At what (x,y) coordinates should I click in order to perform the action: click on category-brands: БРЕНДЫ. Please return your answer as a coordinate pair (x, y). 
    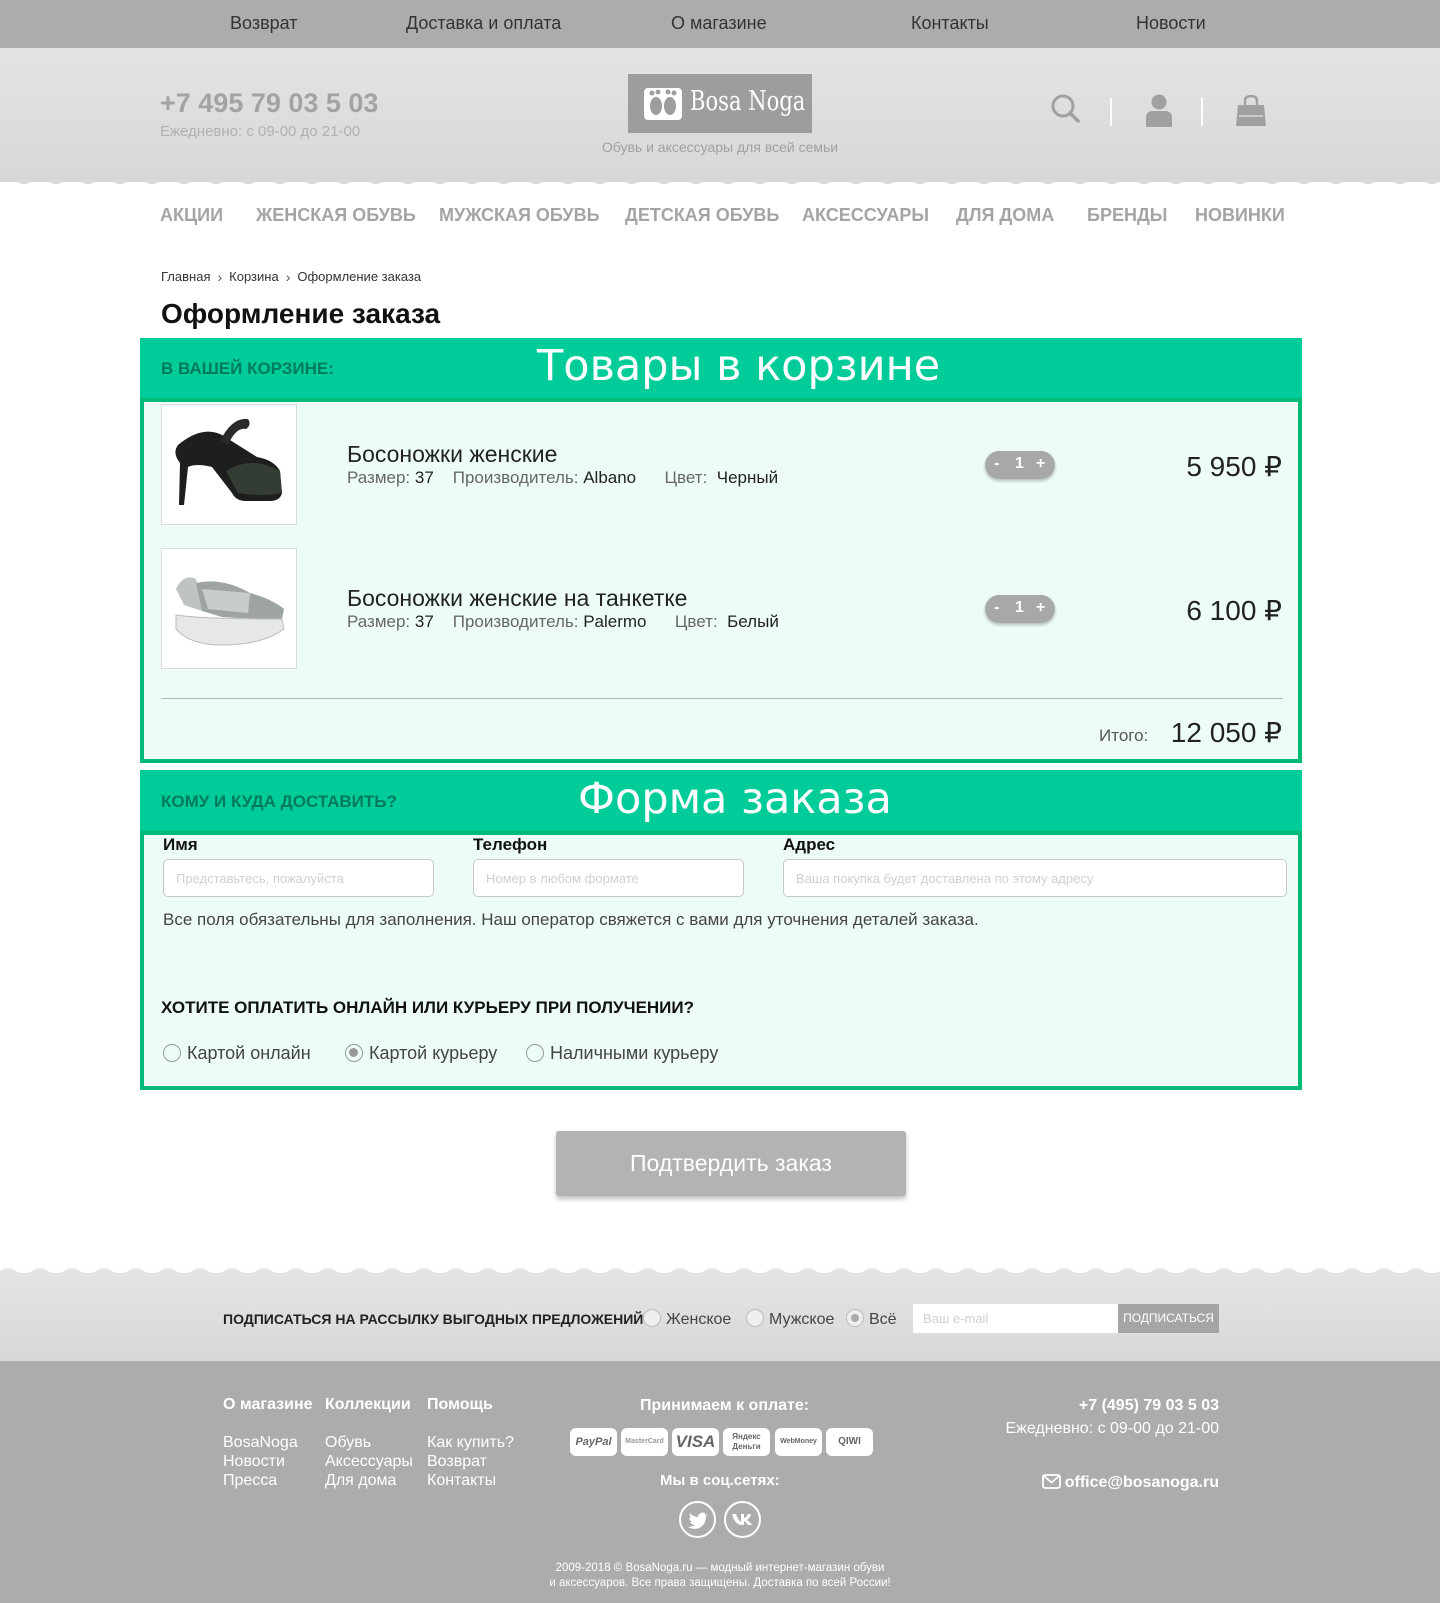
    Looking at the image, I should click on (1127, 215).